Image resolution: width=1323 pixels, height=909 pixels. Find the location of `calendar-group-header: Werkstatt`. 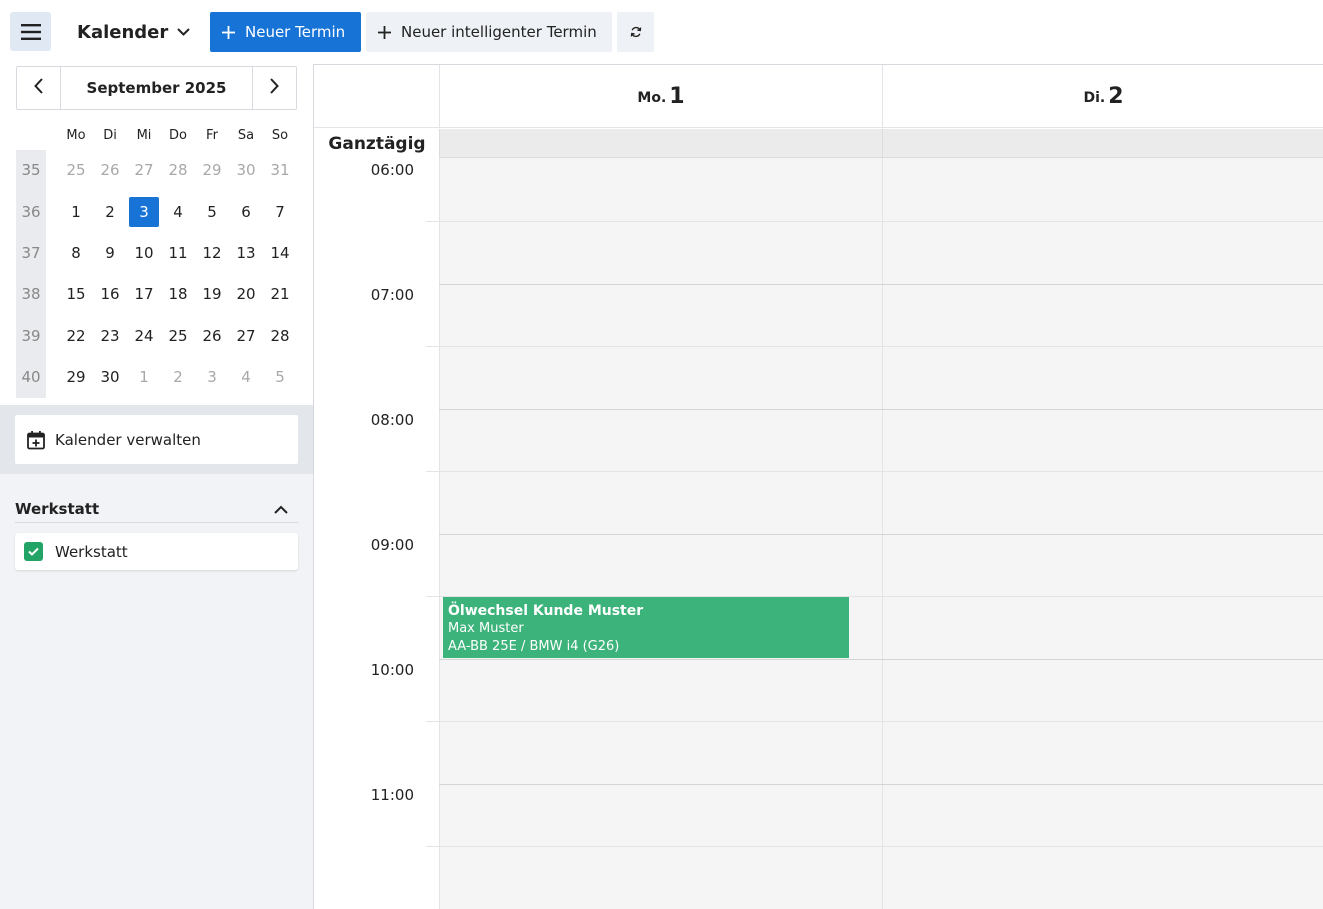

calendar-group-header: Werkstatt is located at coordinates (156, 509).